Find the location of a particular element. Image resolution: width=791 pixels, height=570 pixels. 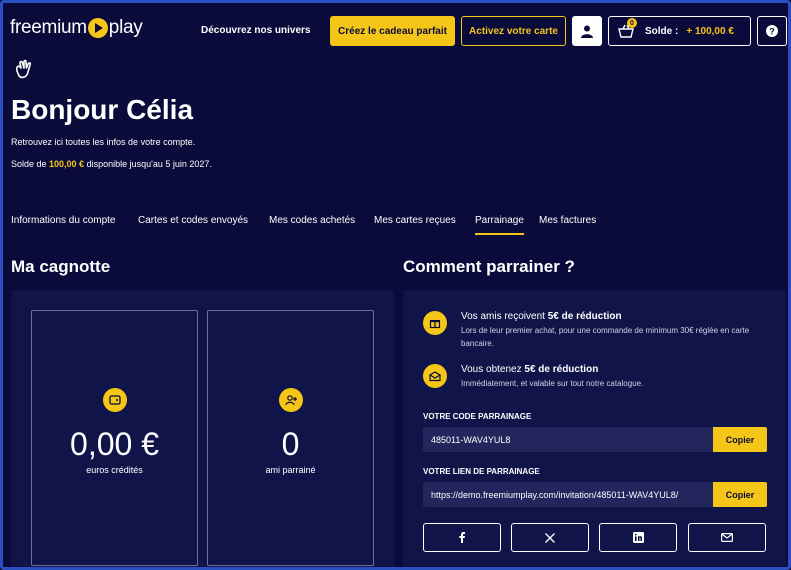

nav-univers-link: Découvrez nos univers is located at coordinates (255, 30).